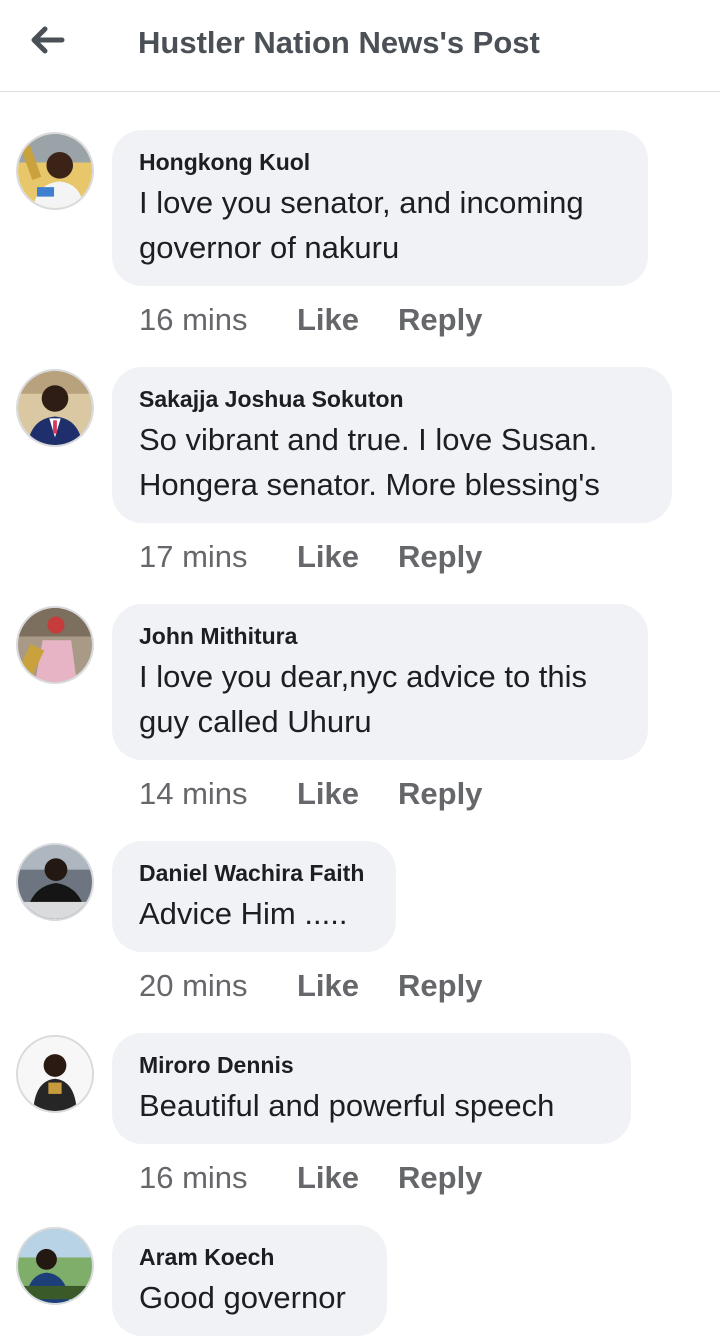 The height and width of the screenshot is (1336, 720). Describe the element at coordinates (254, 873) in the screenshot. I see `comment-author: Daniel Wachira Faith` at that location.